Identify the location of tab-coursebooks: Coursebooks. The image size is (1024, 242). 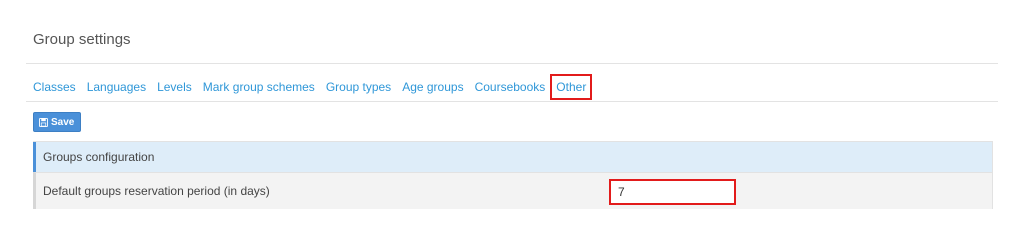
(510, 87).